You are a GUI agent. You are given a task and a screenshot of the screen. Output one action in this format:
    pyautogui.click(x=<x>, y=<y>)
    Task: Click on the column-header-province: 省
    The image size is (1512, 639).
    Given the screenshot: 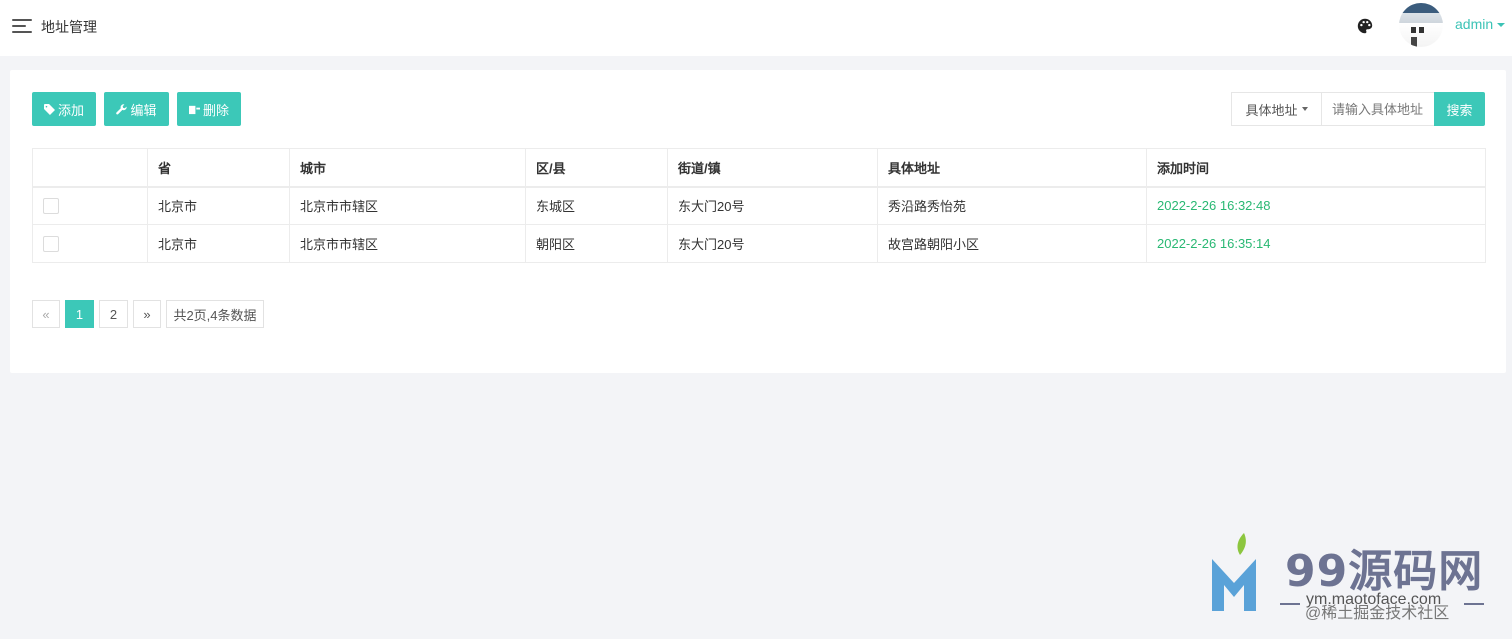 What is the action you would take?
    pyautogui.click(x=218, y=168)
    